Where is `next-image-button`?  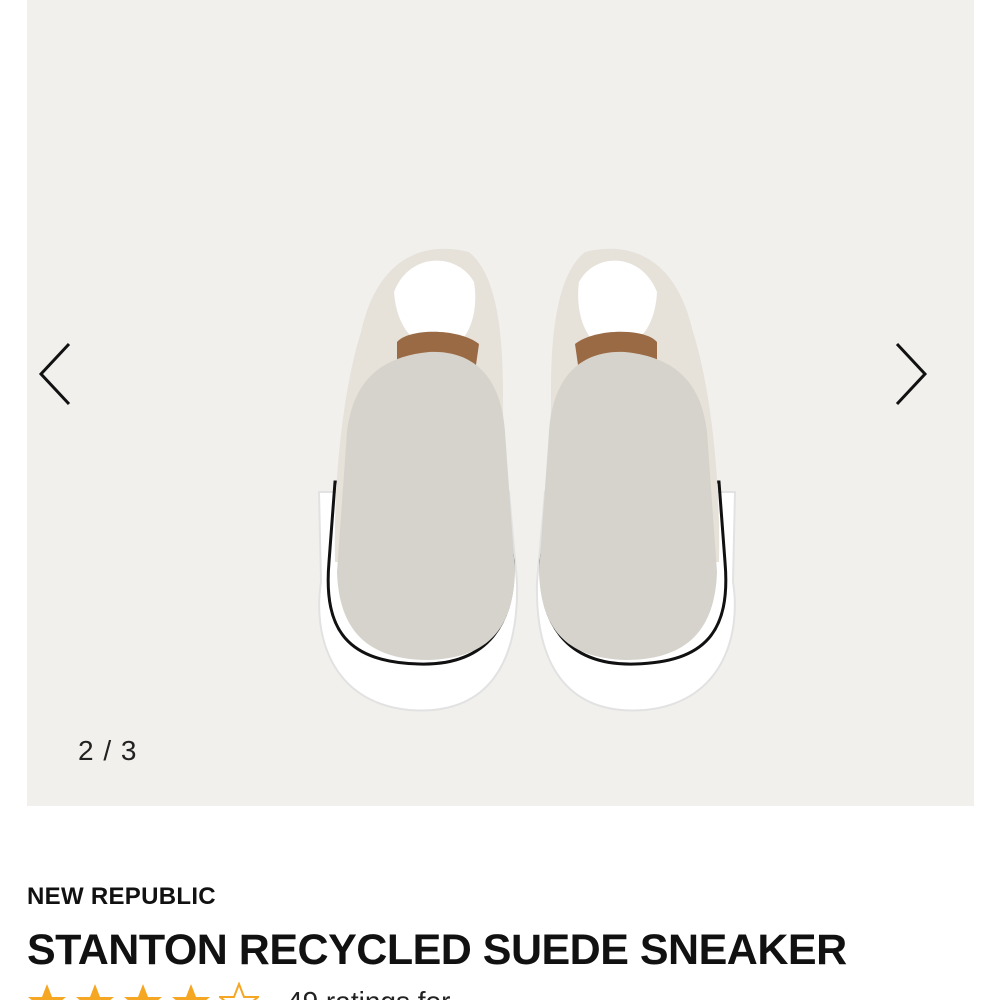 next-image-button is located at coordinates (909, 374).